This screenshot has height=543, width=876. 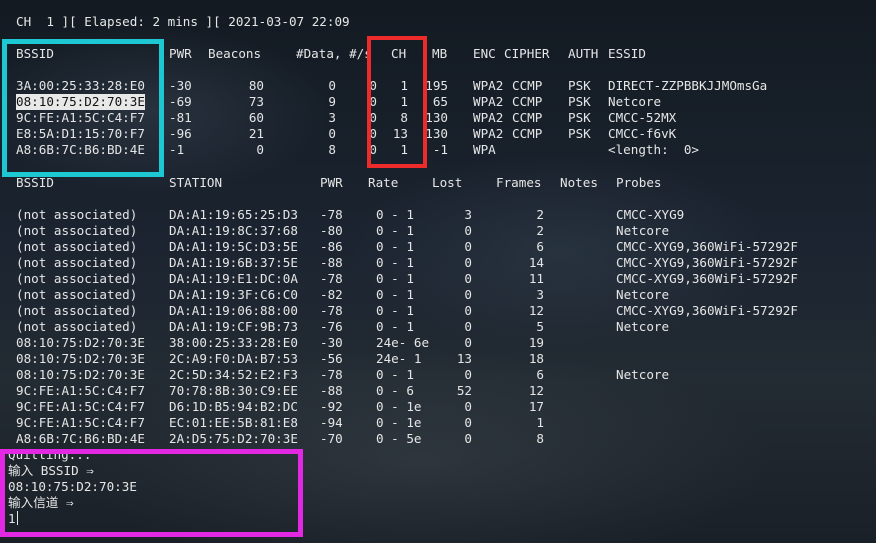 What do you see at coordinates (527, 53) in the screenshot?
I see `ap-header-7: CIPHER` at bounding box center [527, 53].